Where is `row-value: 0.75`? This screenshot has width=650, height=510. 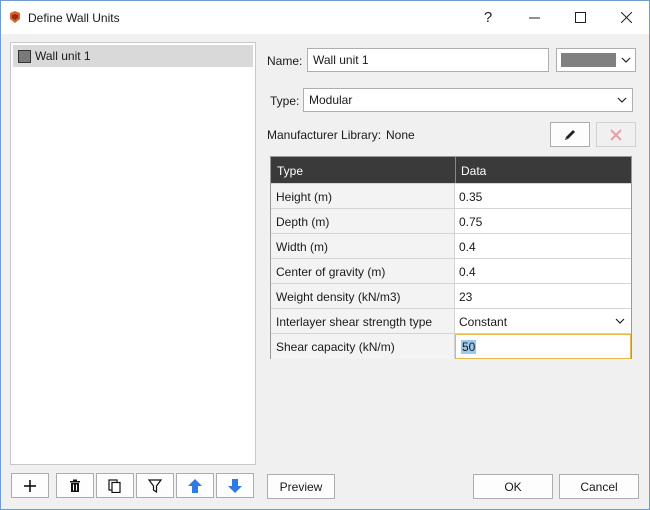 row-value: 0.75 is located at coordinates (543, 221).